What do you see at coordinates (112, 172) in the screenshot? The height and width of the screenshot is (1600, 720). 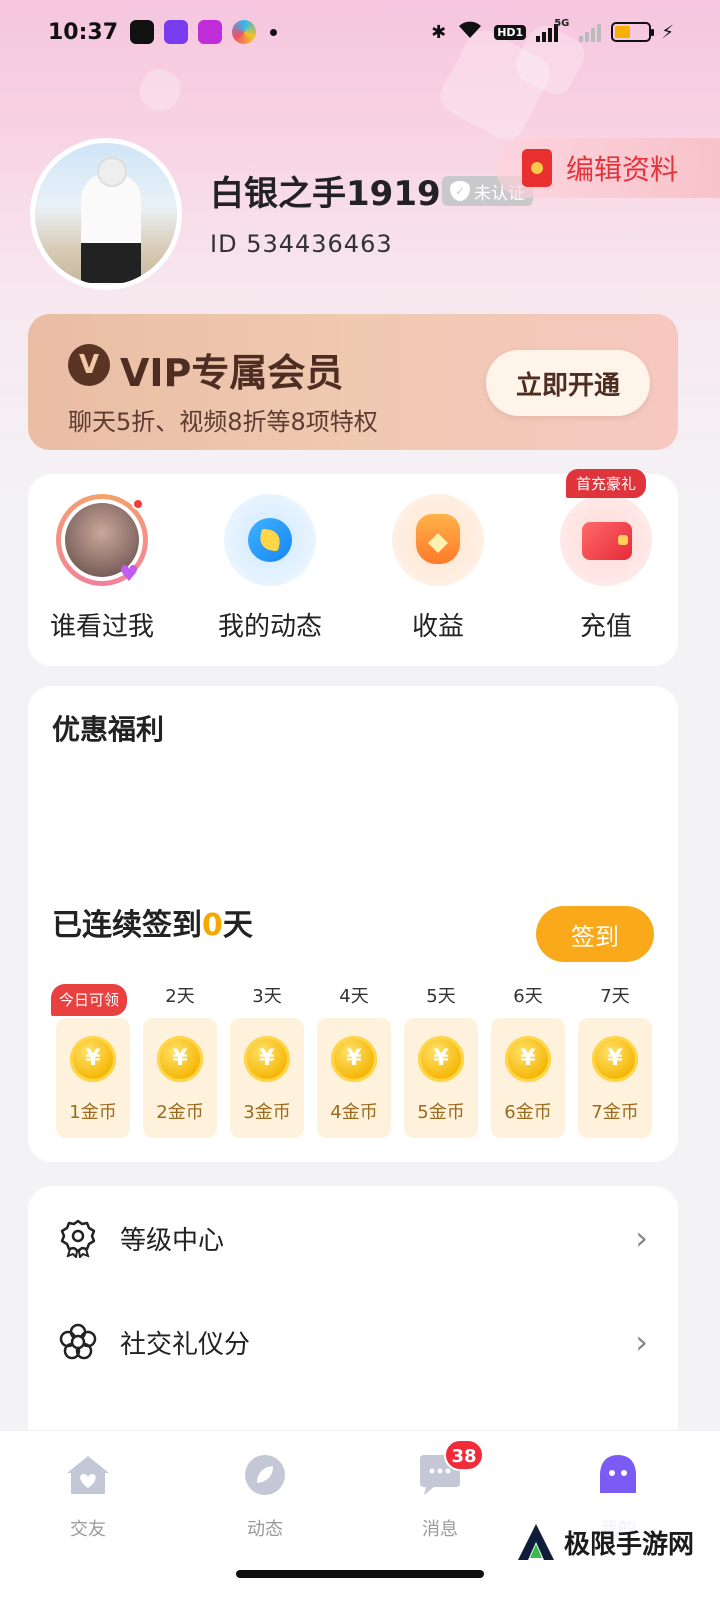 I see `avatar-photo-head` at bounding box center [112, 172].